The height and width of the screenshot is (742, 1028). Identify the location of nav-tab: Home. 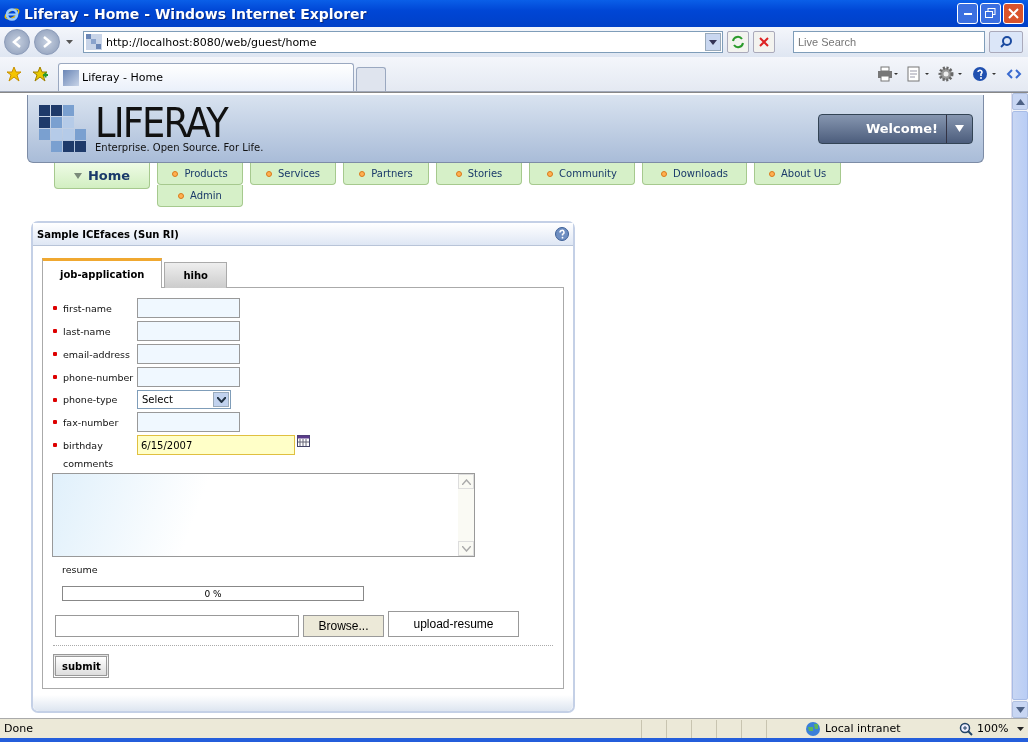
(102, 176).